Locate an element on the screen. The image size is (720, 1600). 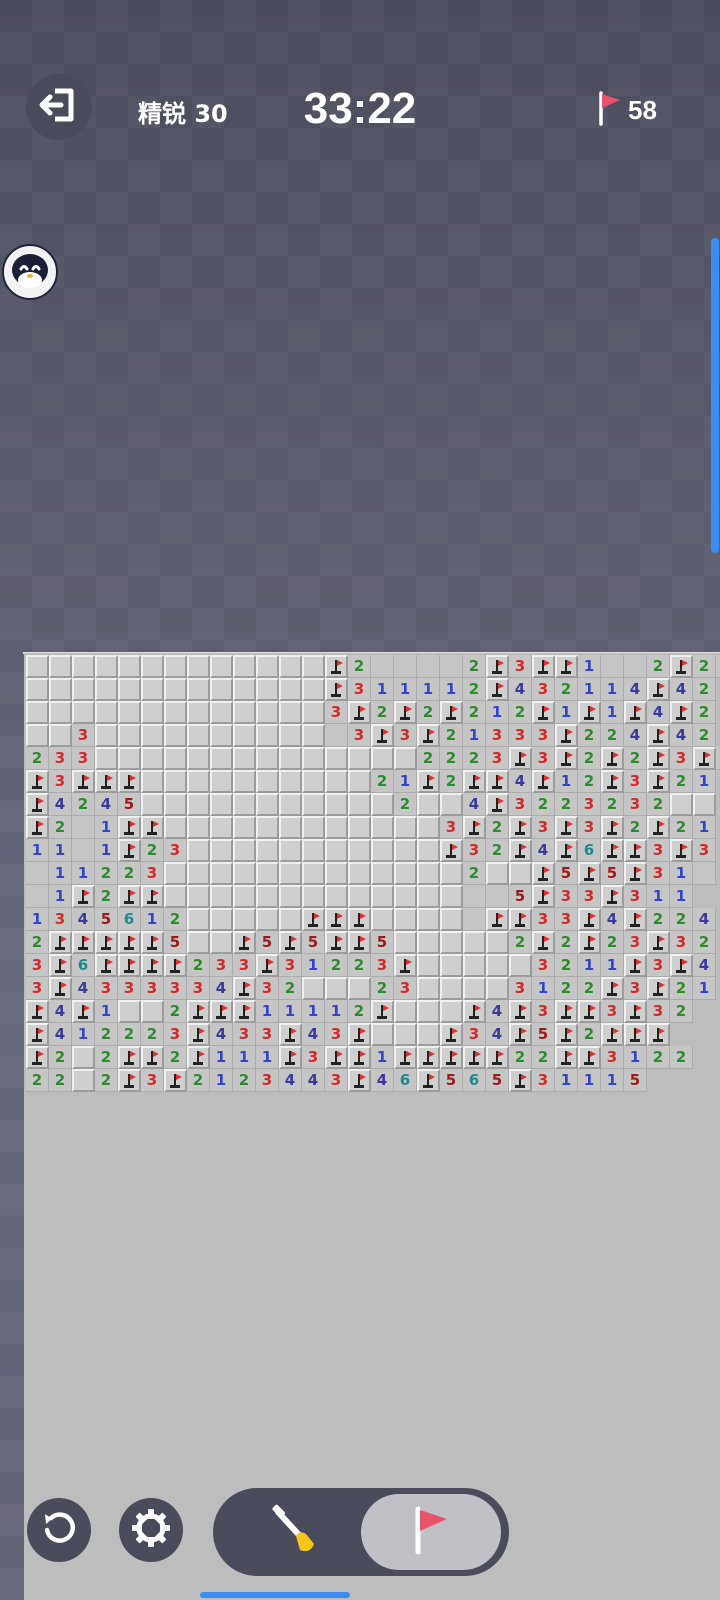
restart-button is located at coordinates (59, 1530).